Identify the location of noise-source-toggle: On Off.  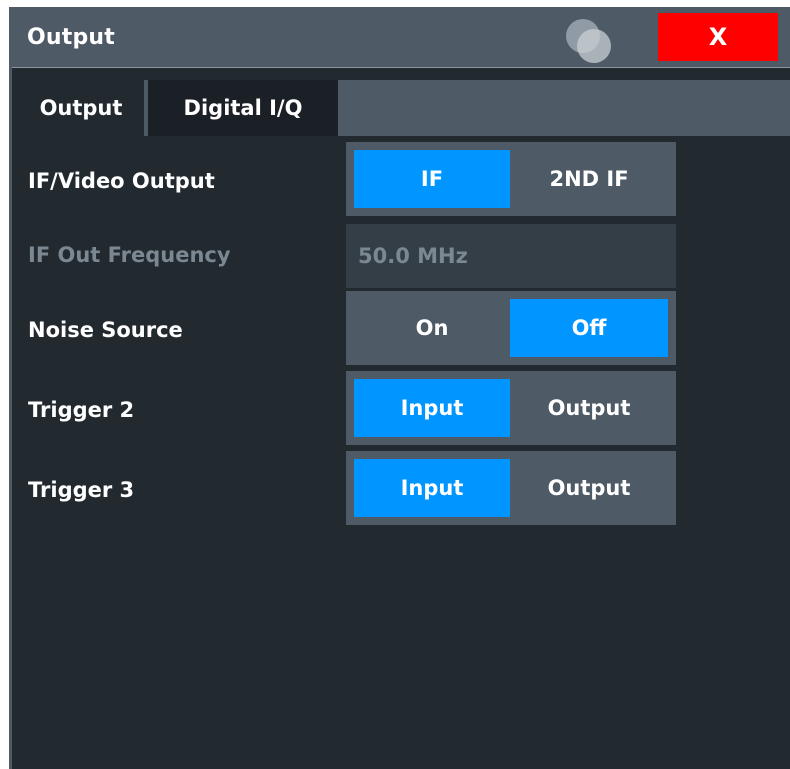
(511, 328).